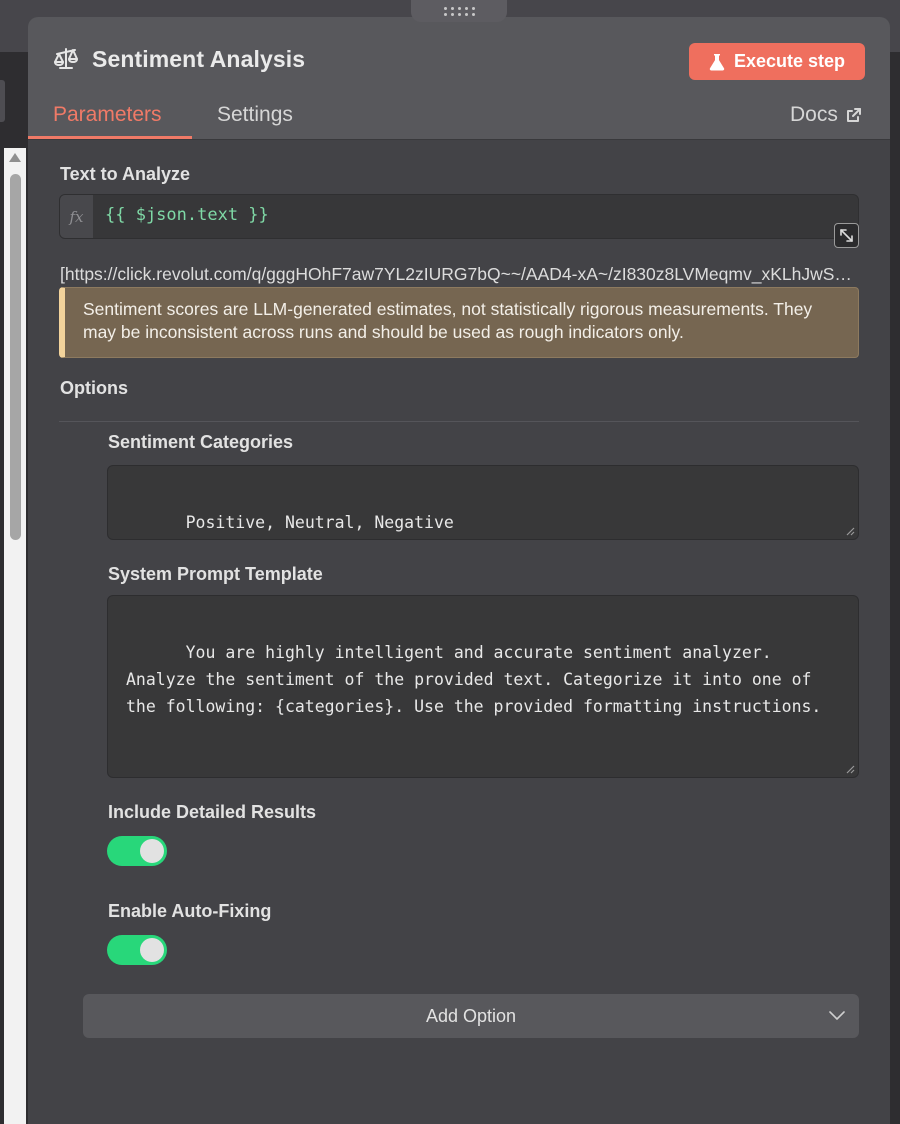  I want to click on sentiment-categories-input: Positive, Neutral, Negative, so click(483, 502).